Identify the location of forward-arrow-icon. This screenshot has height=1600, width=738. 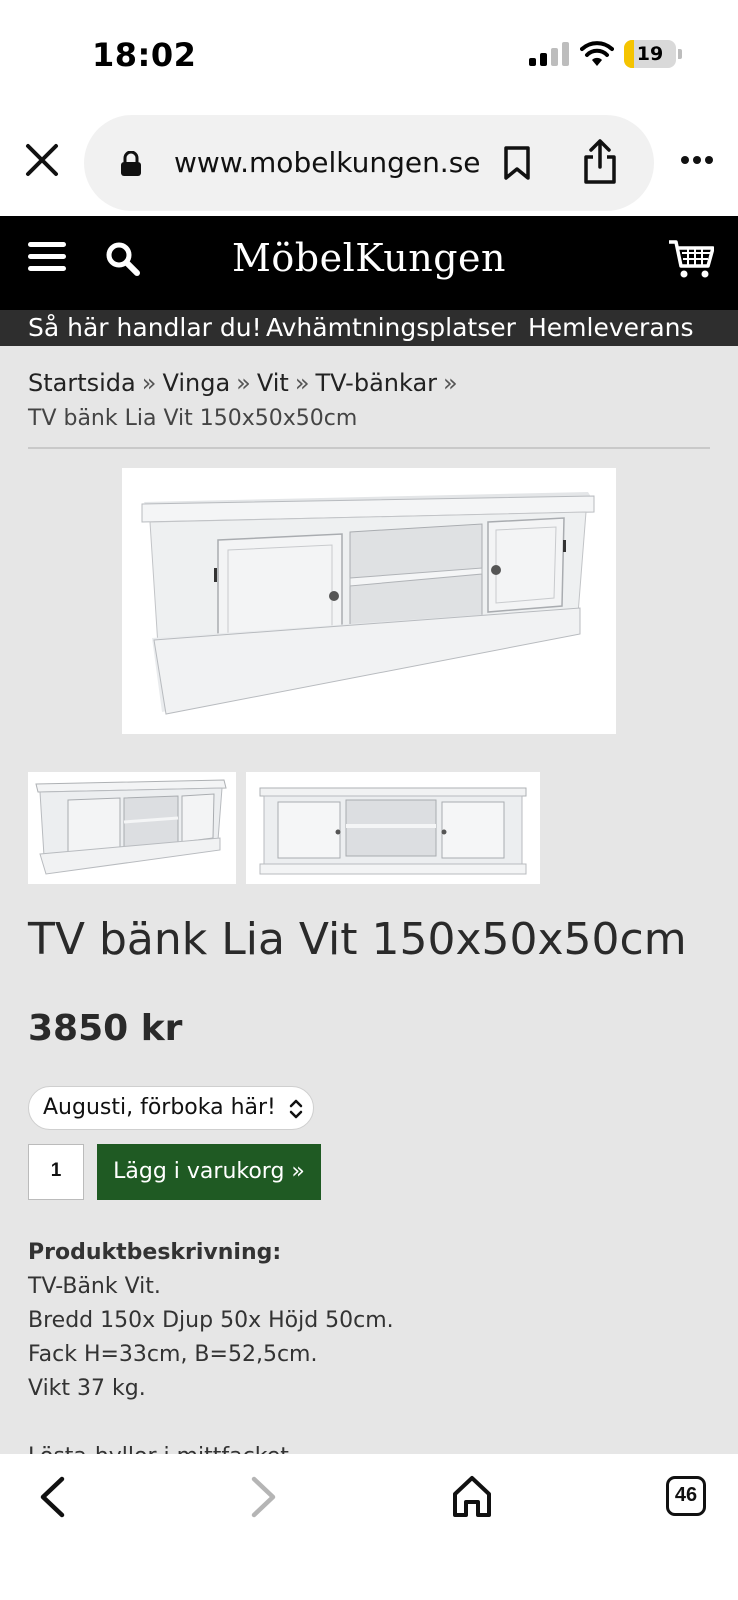
(264, 1497).